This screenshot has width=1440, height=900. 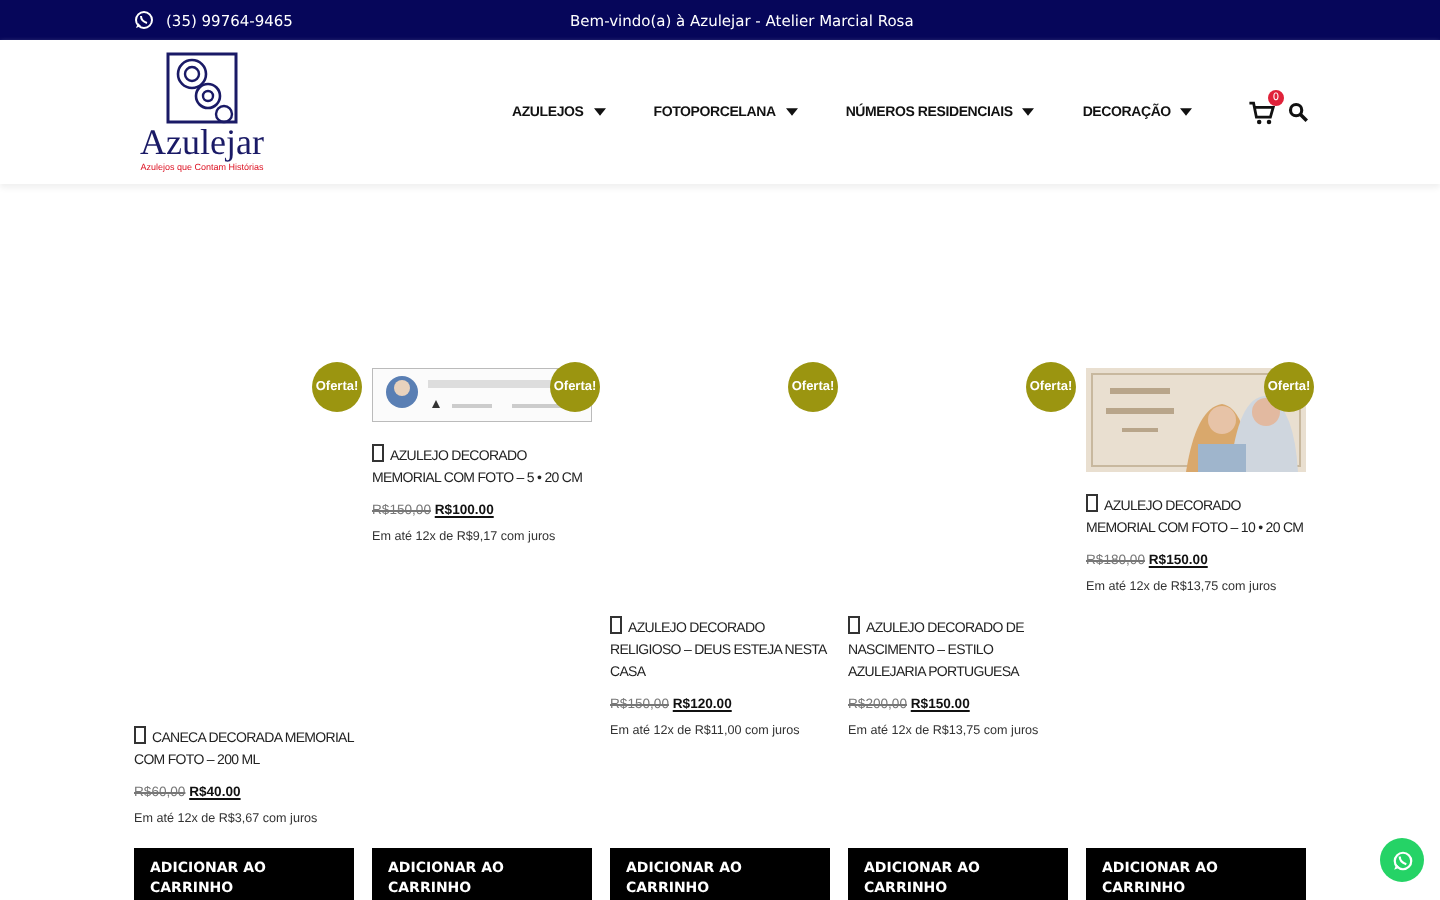 I want to click on logo-text: Azulejar, so click(x=202, y=141).